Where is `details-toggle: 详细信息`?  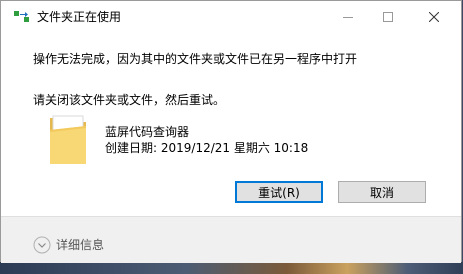 details-toggle: 详细信息 is located at coordinates (68, 245).